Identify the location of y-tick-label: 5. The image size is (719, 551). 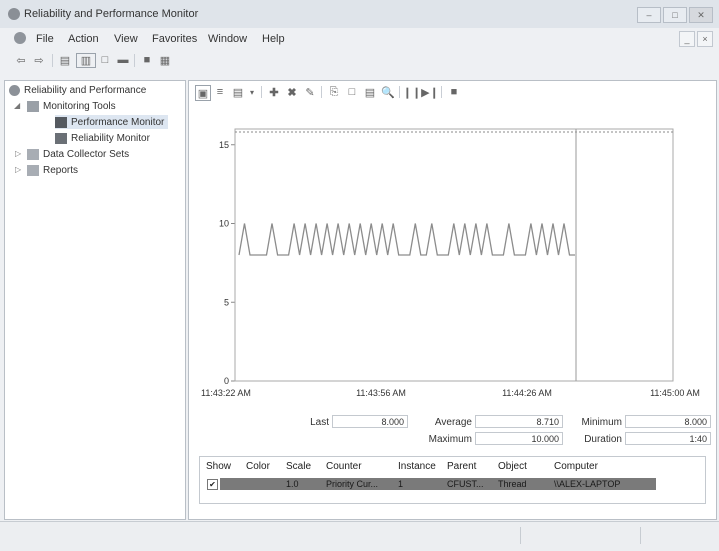
(226, 302).